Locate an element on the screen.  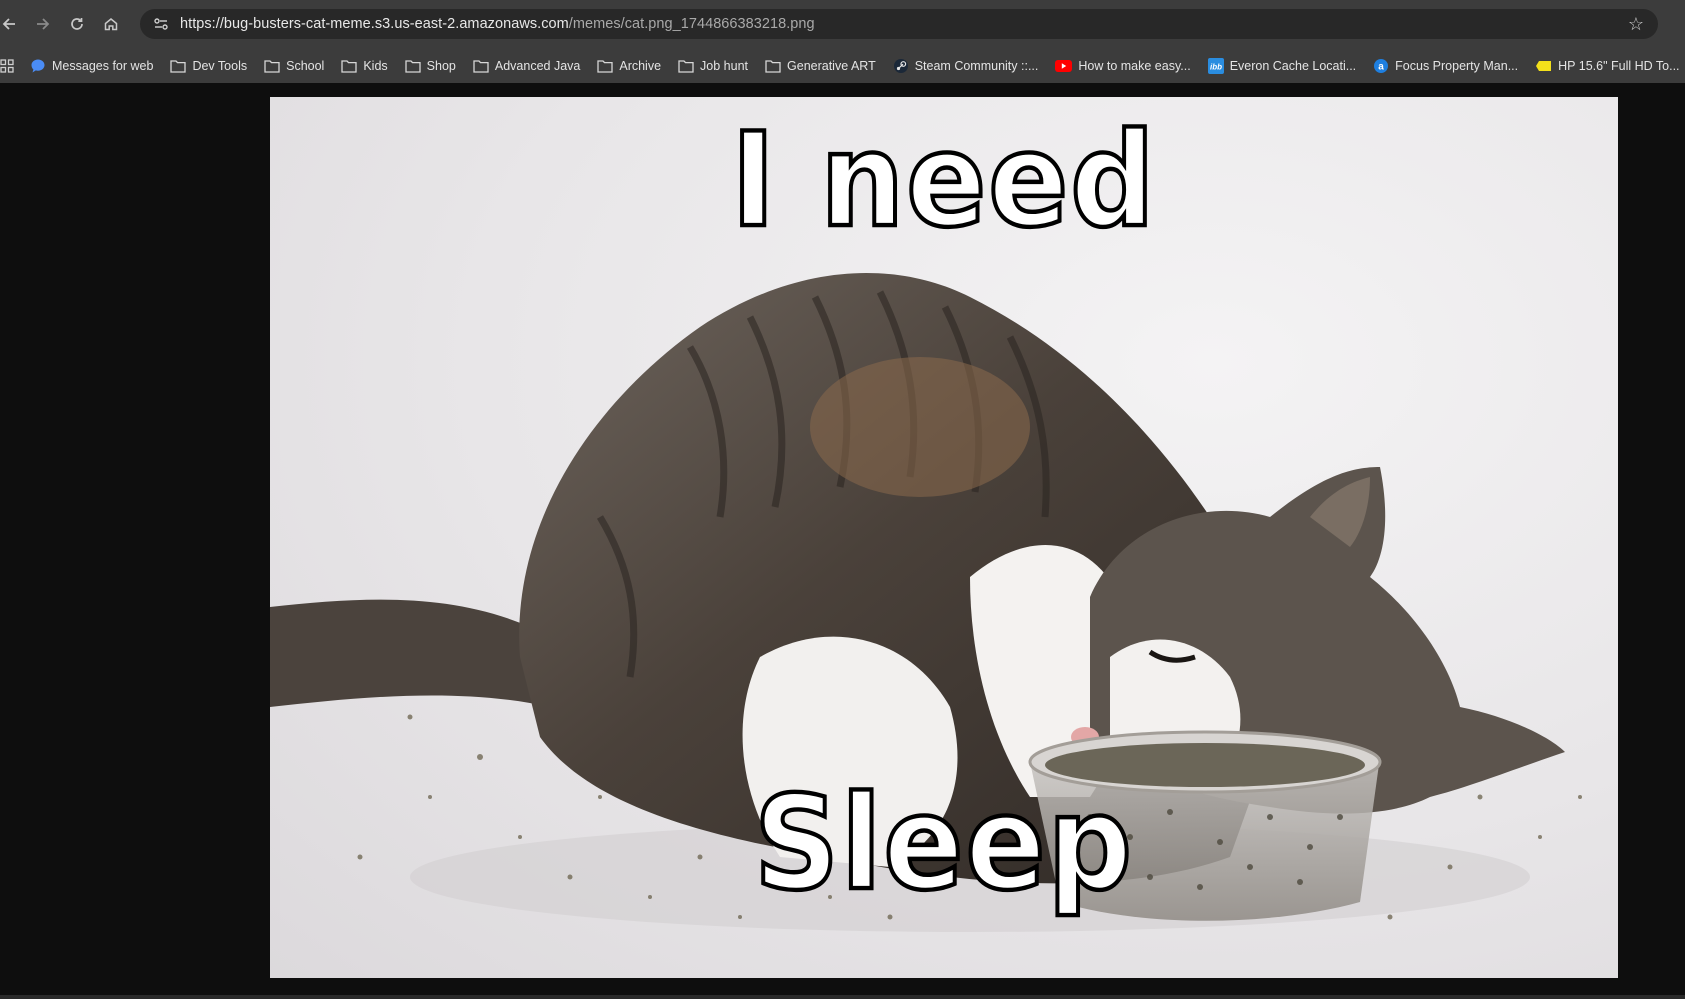
home-icon is located at coordinates (111, 24).